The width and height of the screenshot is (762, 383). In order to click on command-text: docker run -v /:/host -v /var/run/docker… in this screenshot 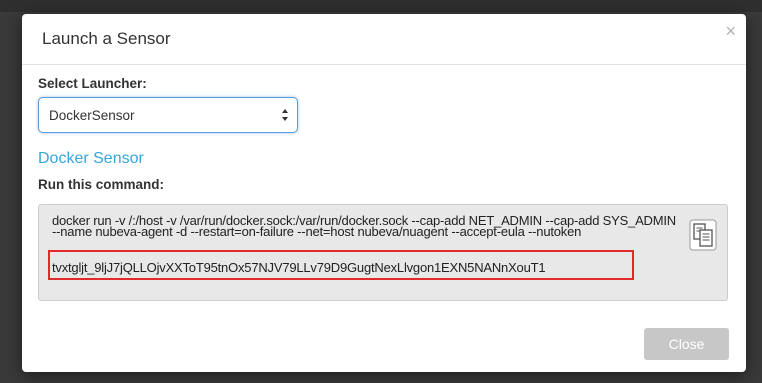, I will do `click(367, 226)`.